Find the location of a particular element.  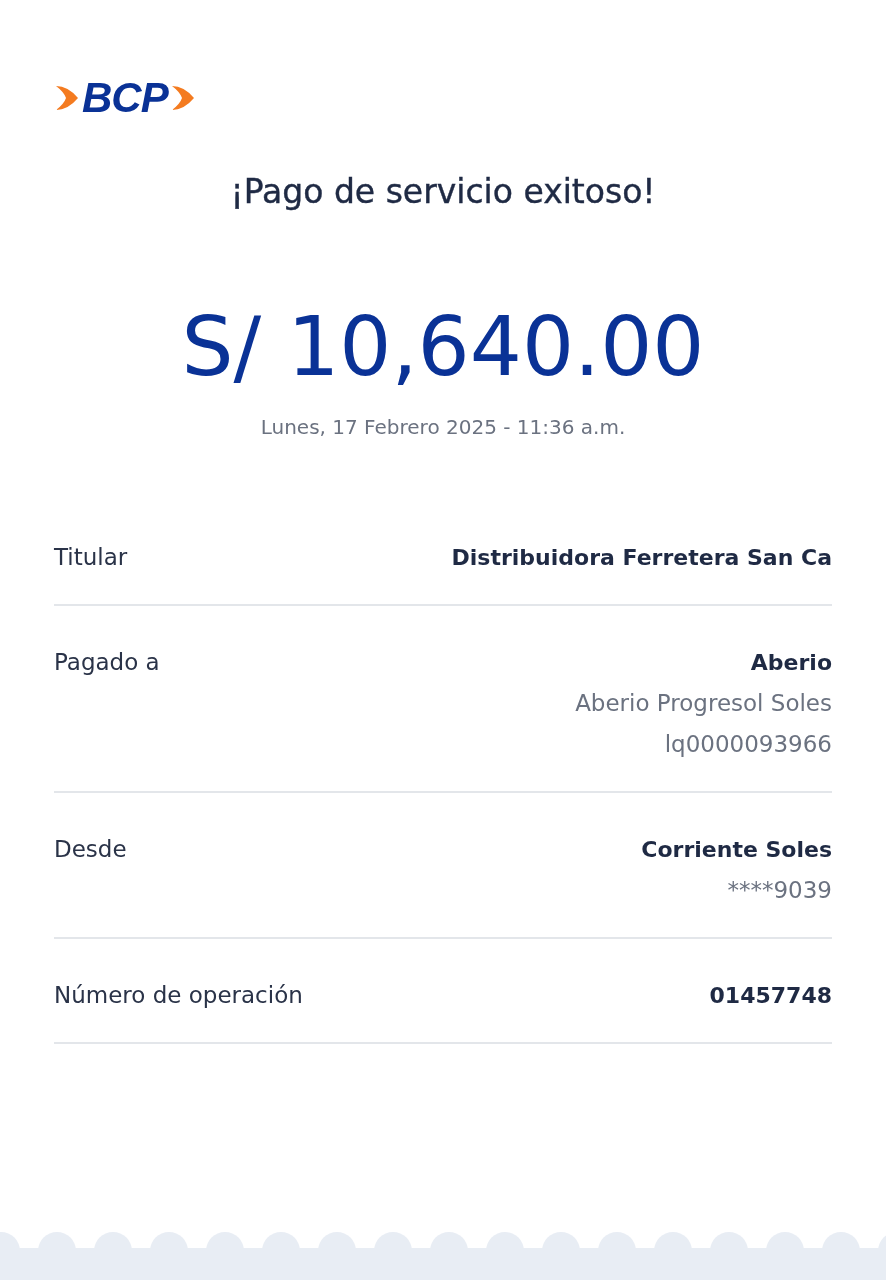

page-title: ¡Pago de servicio exitoso! is located at coordinates (443, 191).